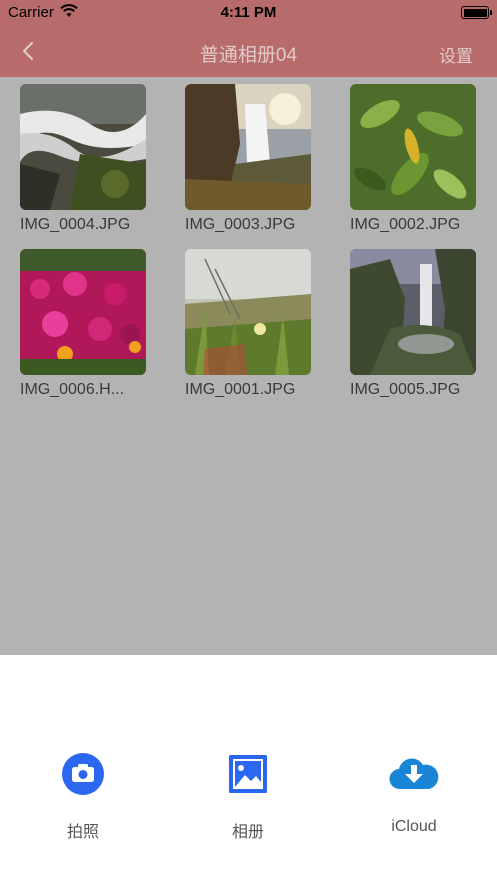 The image size is (497, 883). I want to click on photo-name: IMG_0002.JPG, so click(405, 224).